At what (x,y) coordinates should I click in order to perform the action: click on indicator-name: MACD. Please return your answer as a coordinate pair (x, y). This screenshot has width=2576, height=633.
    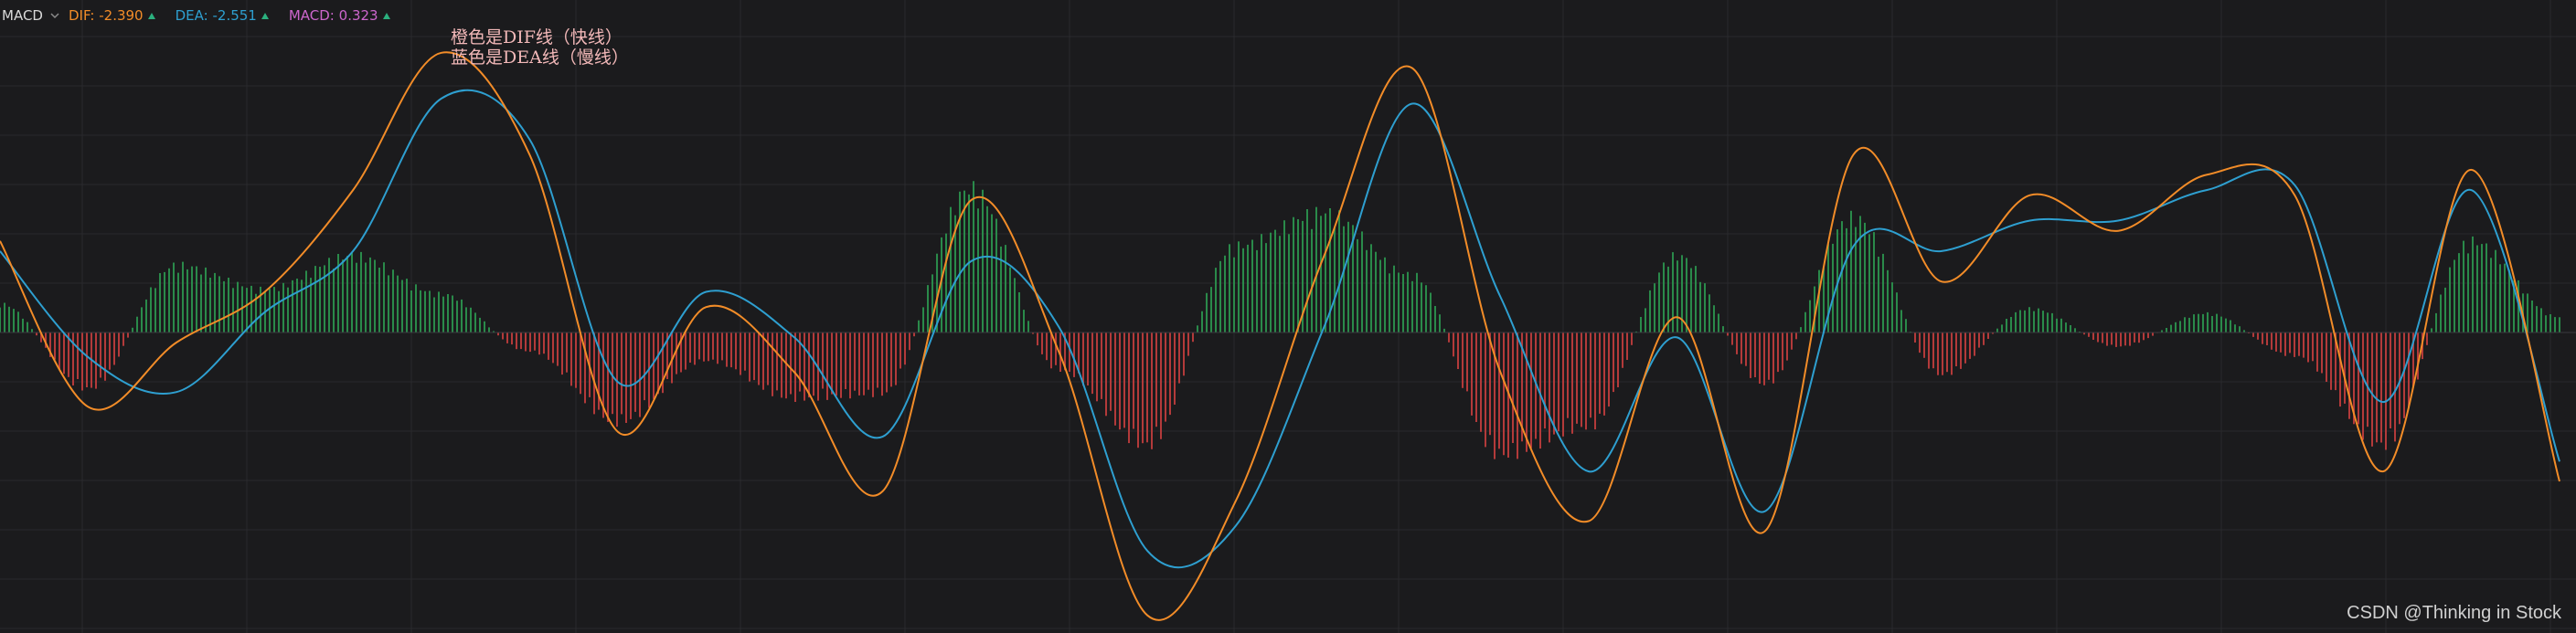
    Looking at the image, I should click on (21, 15).